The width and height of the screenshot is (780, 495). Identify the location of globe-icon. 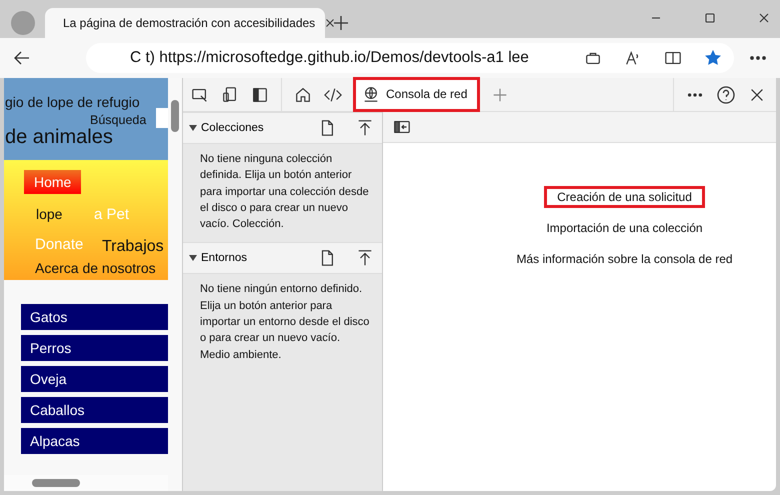
(371, 93).